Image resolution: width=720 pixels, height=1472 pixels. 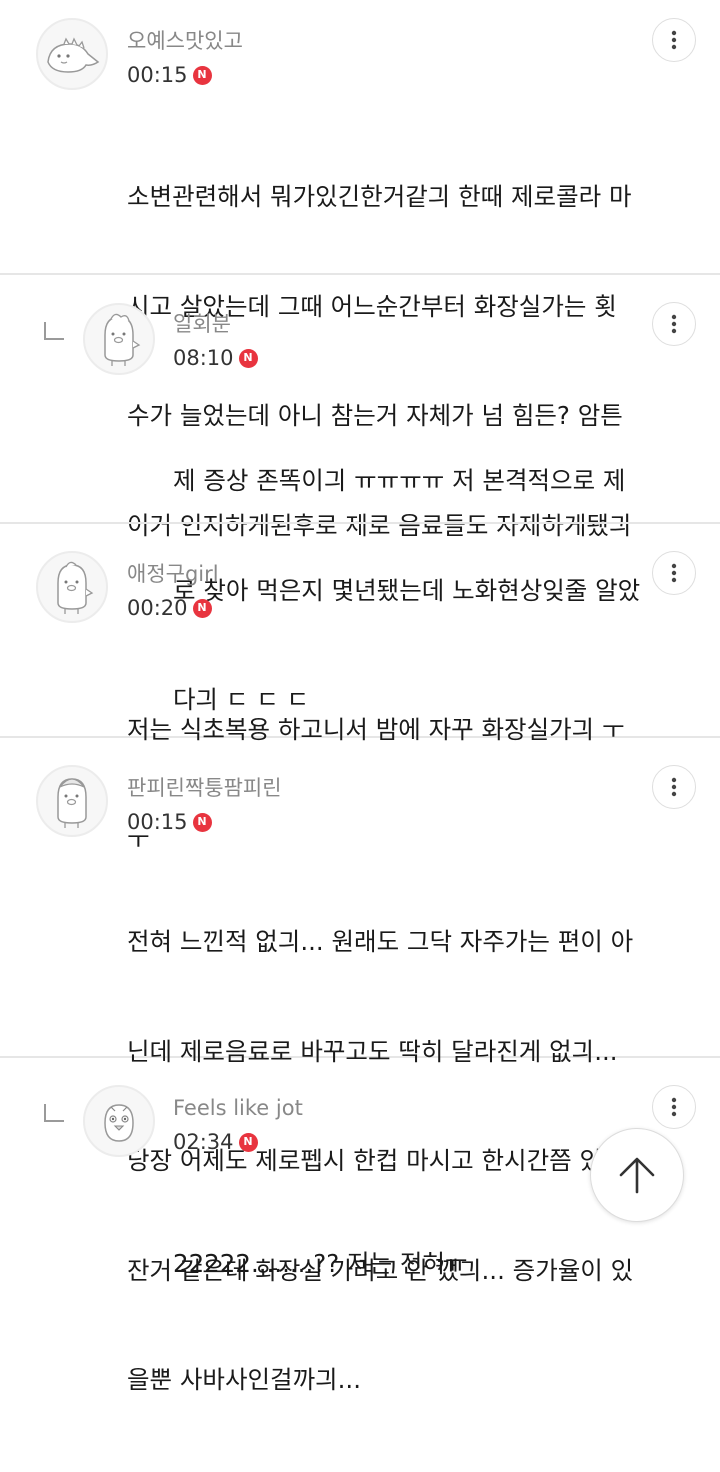 I want to click on dinosaur-avatar-icon, so click(x=73, y=55).